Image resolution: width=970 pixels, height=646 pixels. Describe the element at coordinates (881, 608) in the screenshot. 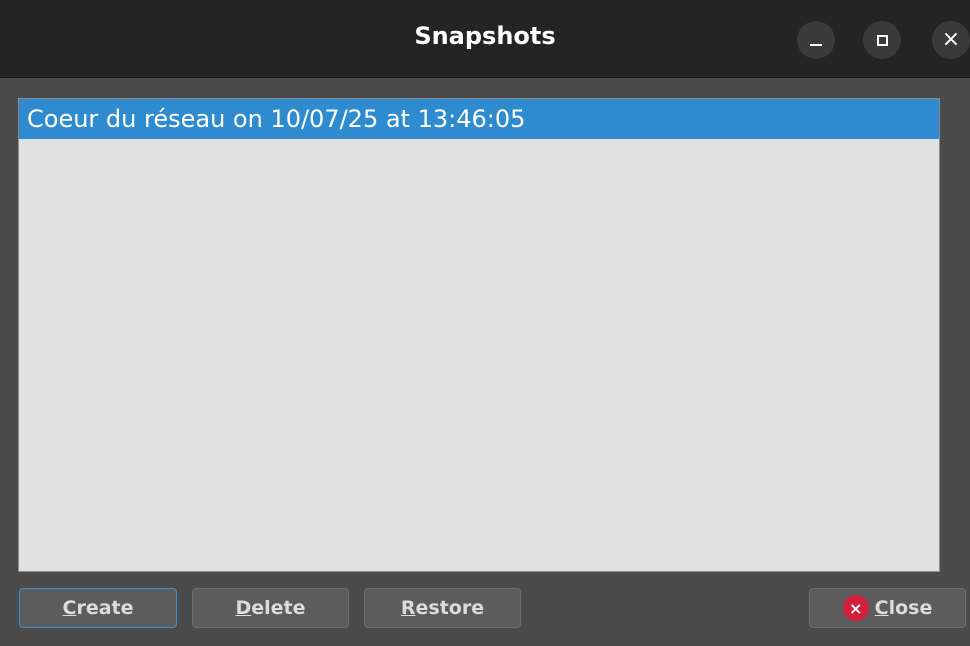

I see `close-mnemonic: C` at that location.